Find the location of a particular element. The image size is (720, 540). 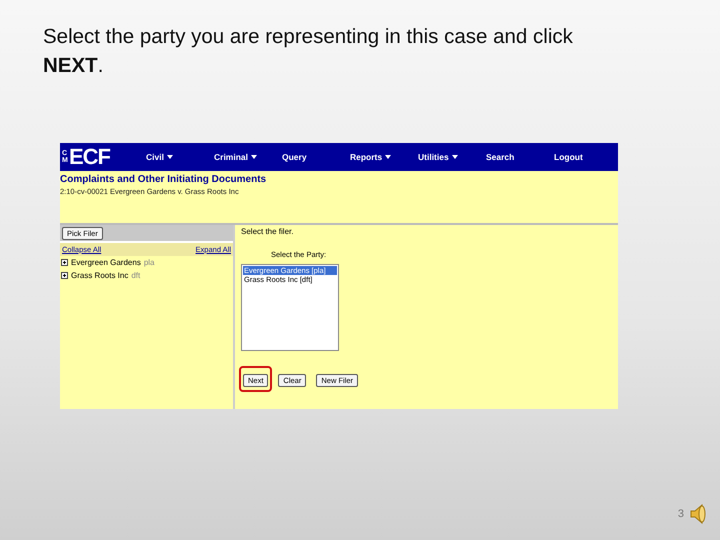

menu-item: Criminal is located at coordinates (248, 157).